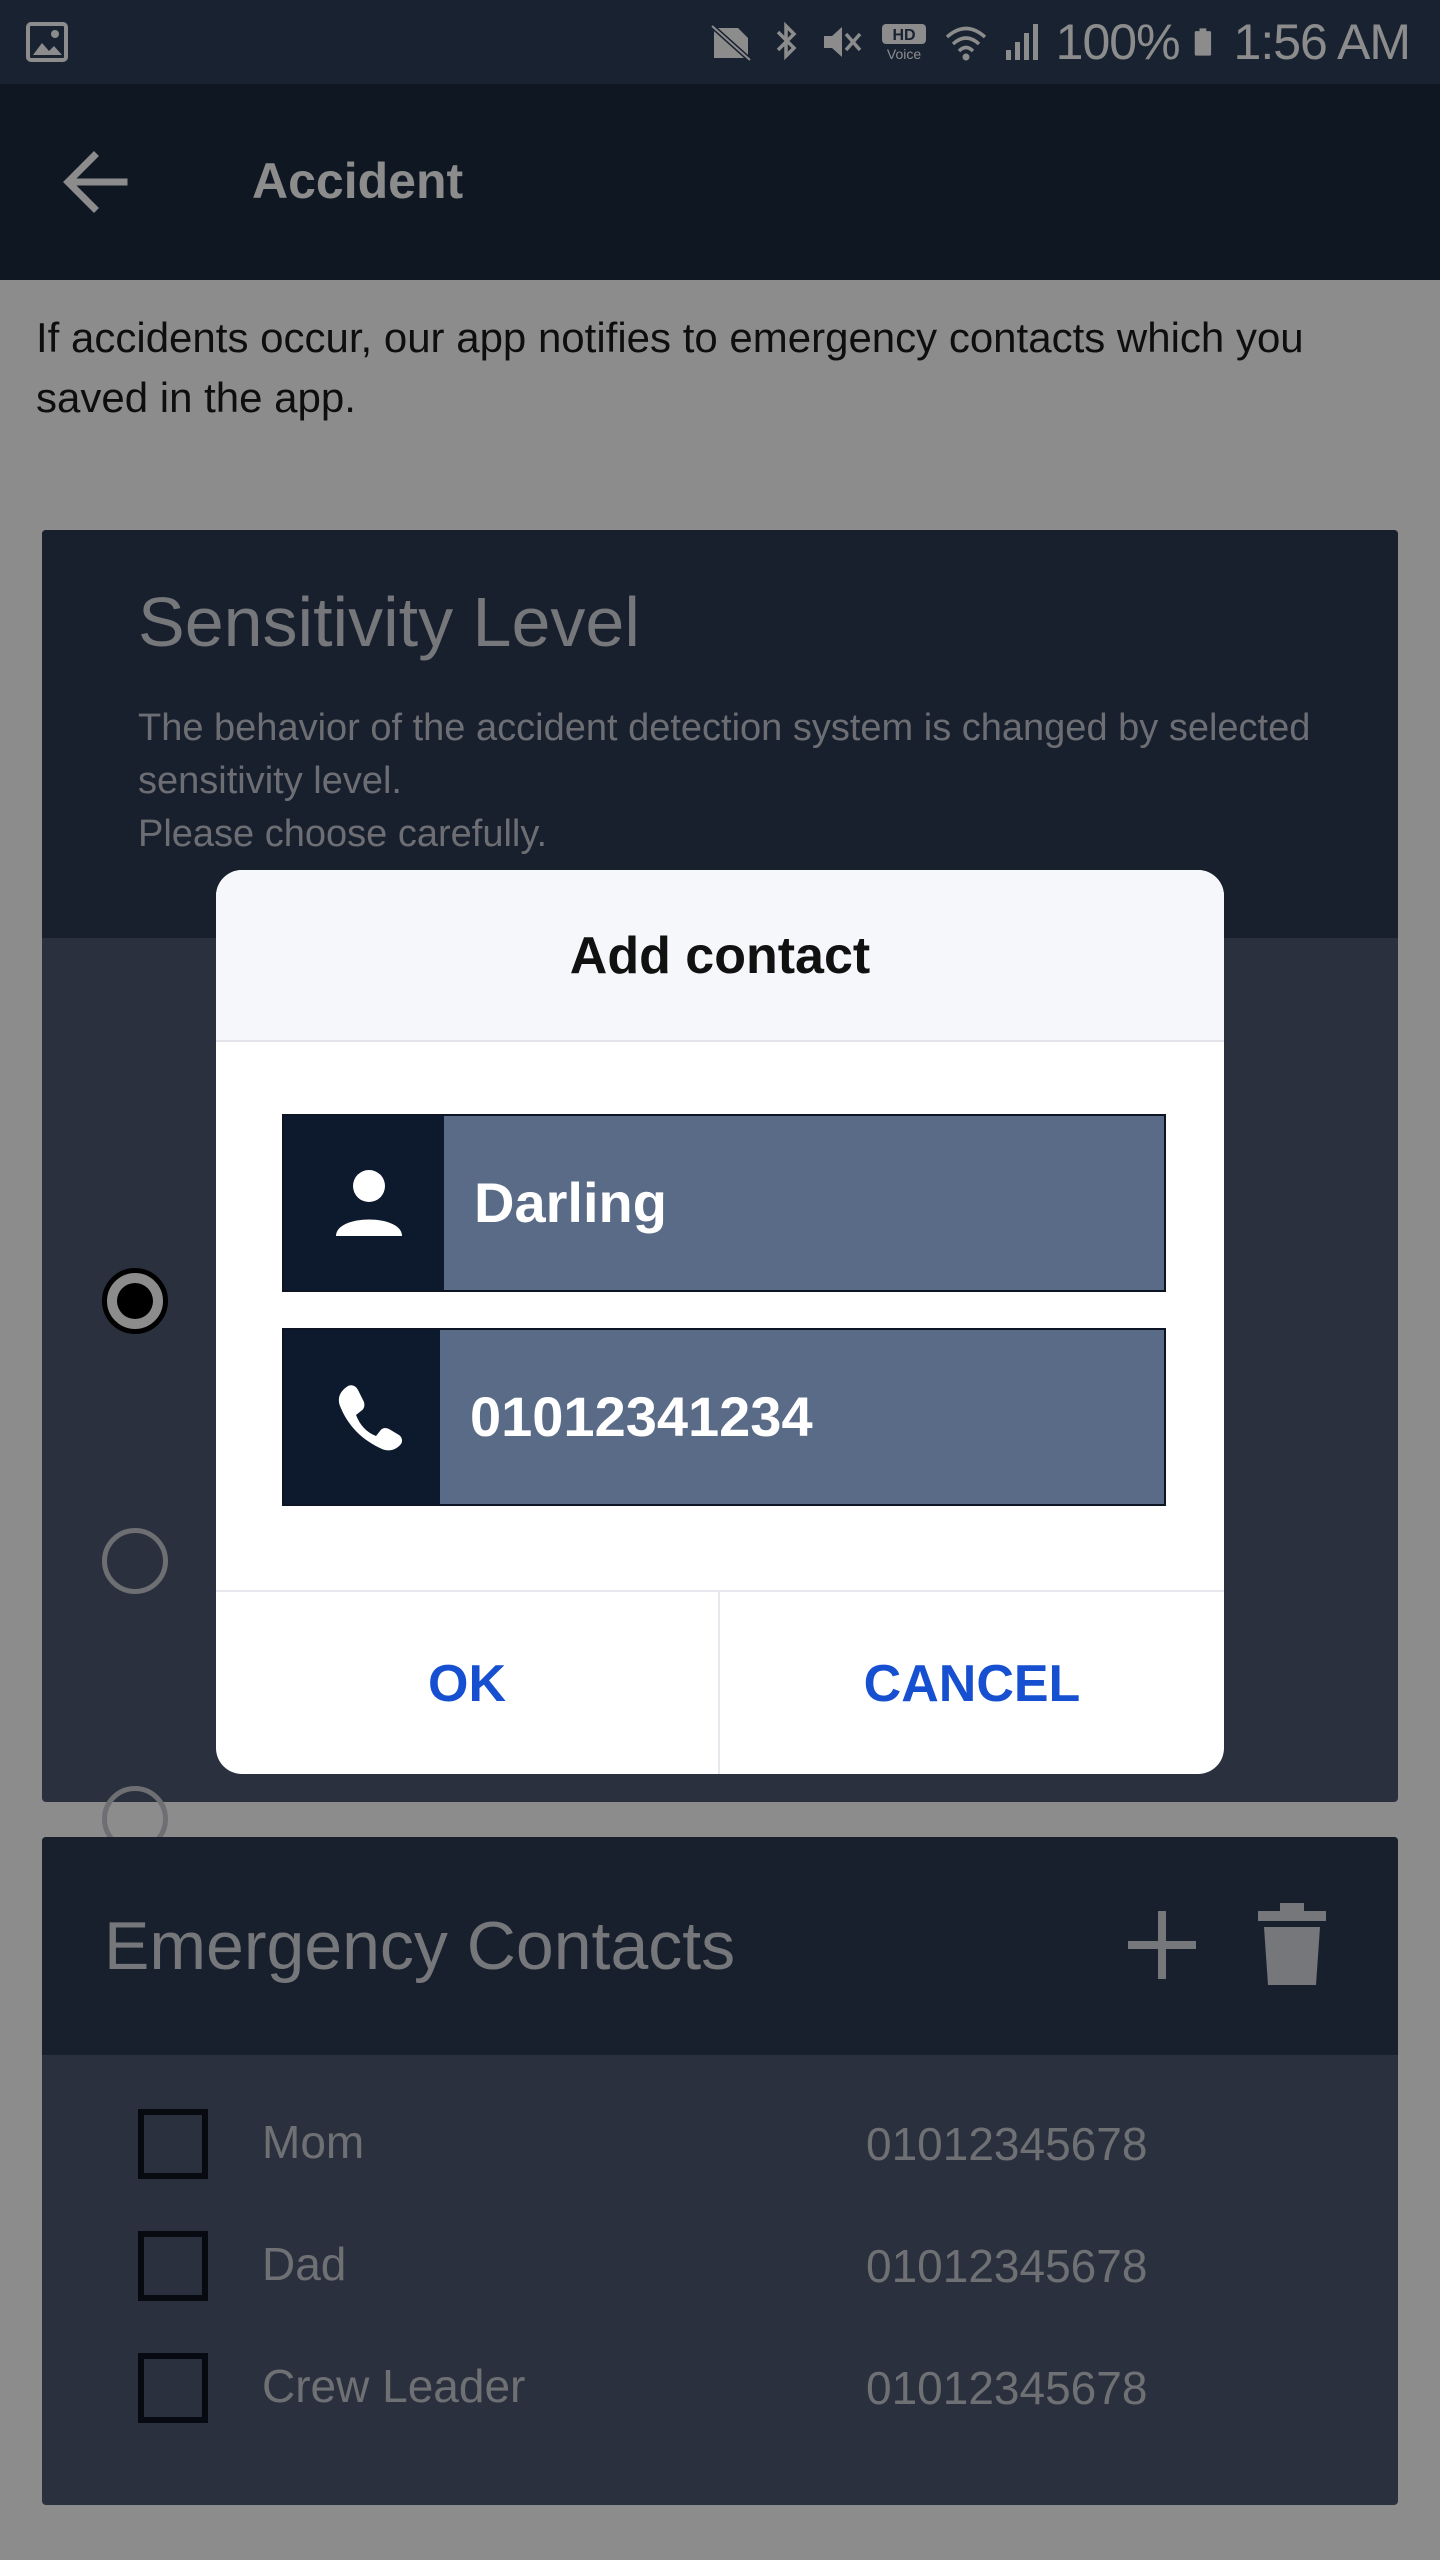 This screenshot has width=1440, height=2560. What do you see at coordinates (724, 1203) in the screenshot?
I see `name-field: Darling` at bounding box center [724, 1203].